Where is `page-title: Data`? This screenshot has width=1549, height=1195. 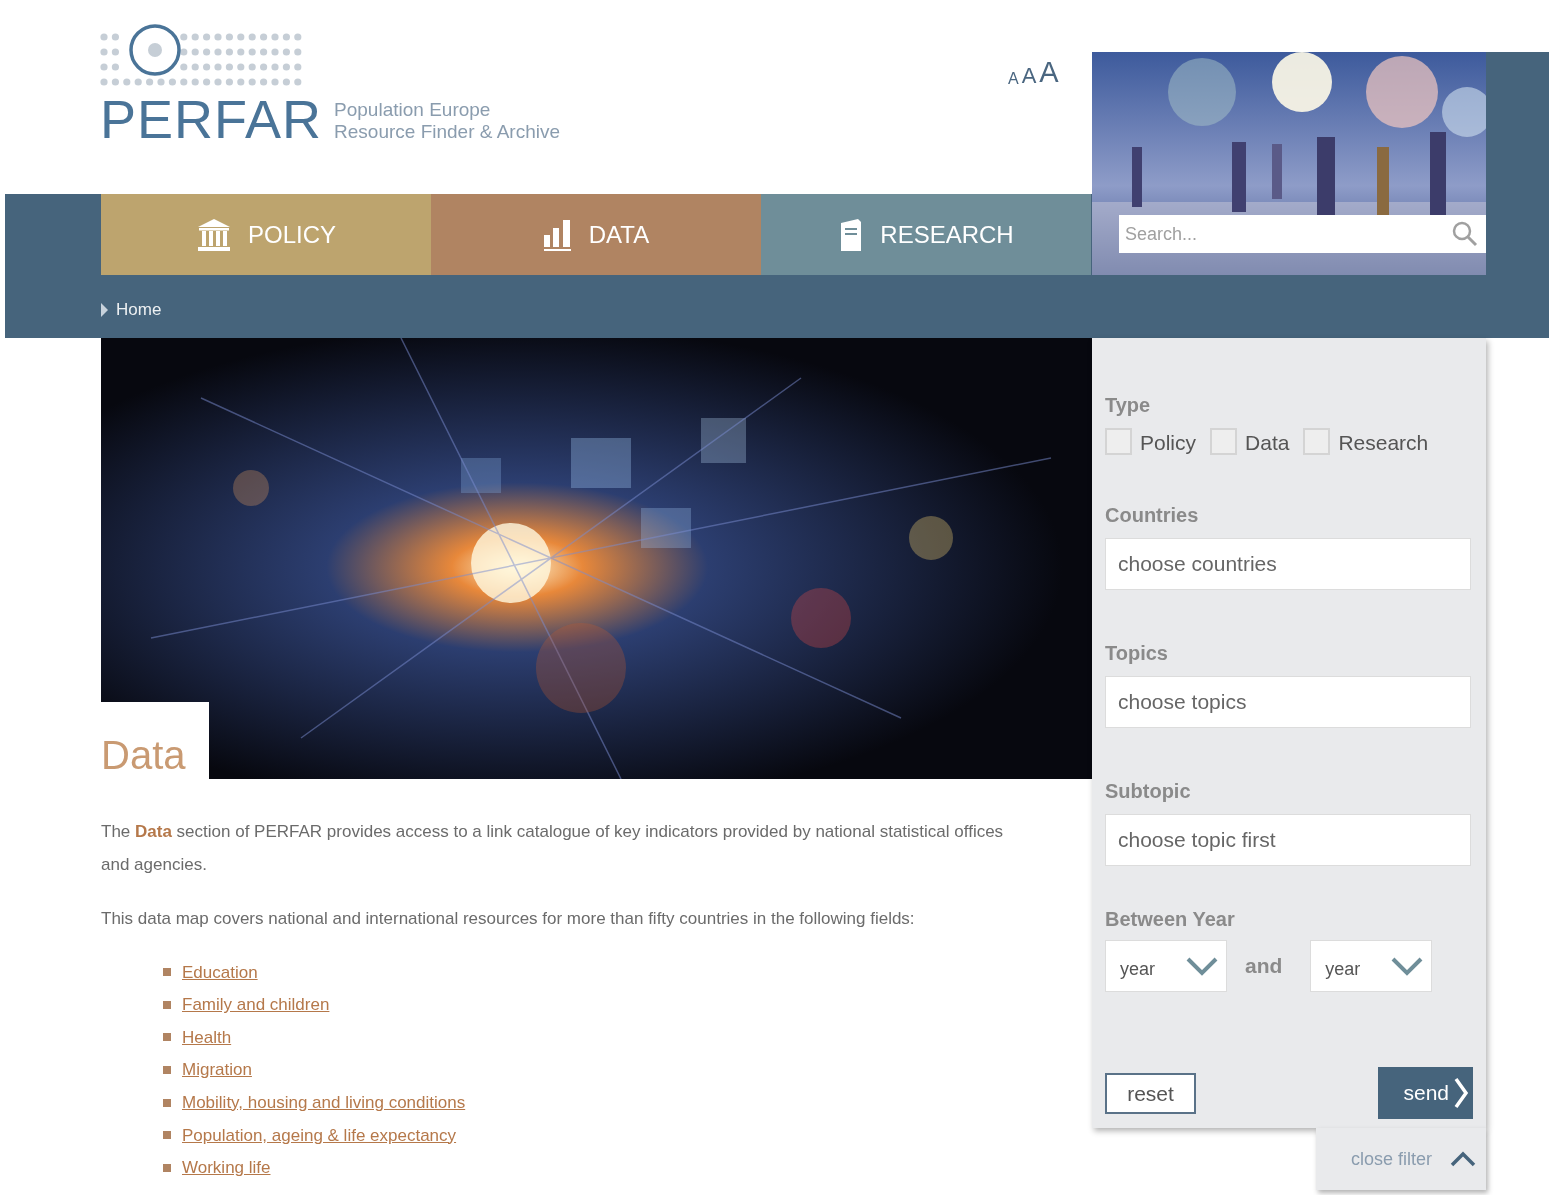
page-title: Data is located at coordinates (143, 755).